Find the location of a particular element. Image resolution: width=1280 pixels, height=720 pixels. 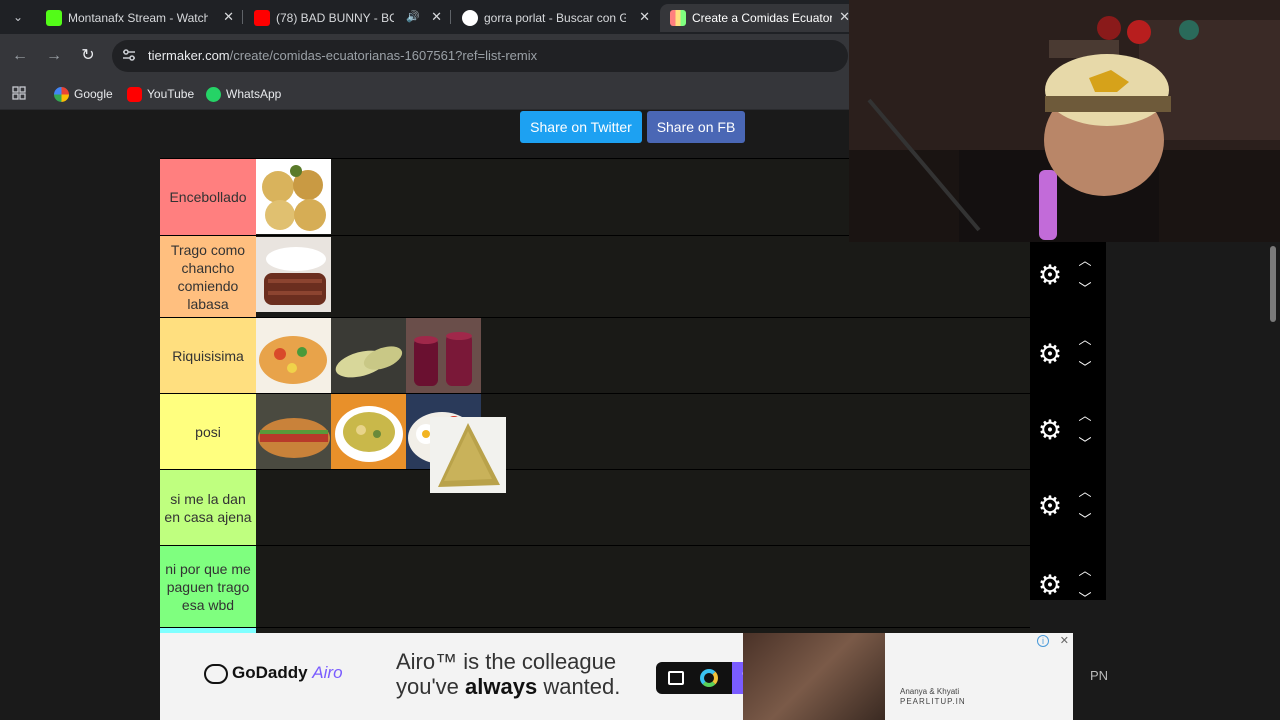

food-image-caldo is located at coordinates (368, 431).